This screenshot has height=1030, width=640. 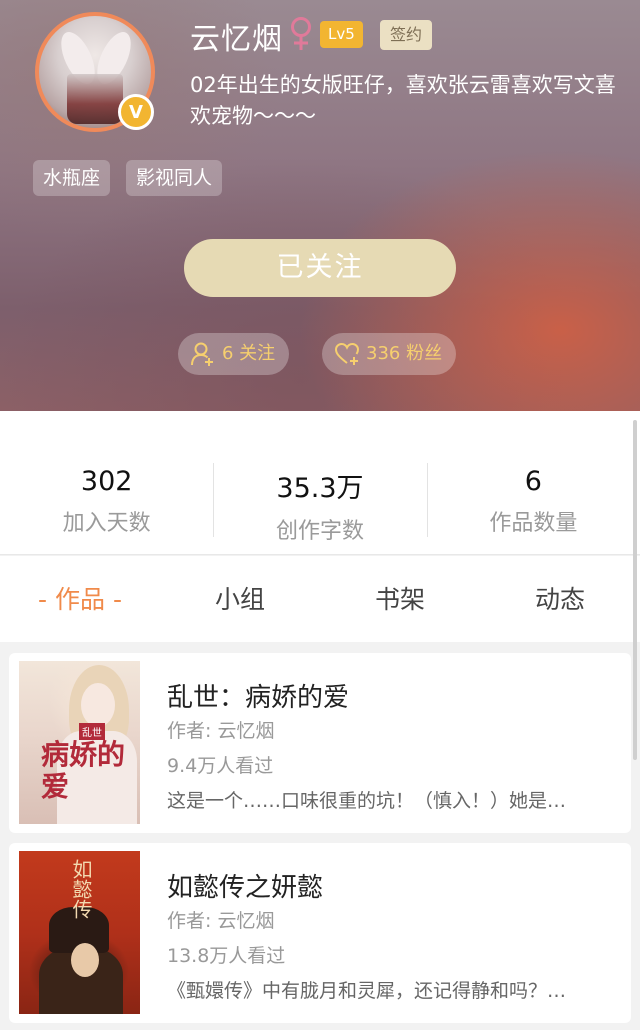 I want to click on book-cover: 乱世 病娇的爱, so click(x=79, y=742).